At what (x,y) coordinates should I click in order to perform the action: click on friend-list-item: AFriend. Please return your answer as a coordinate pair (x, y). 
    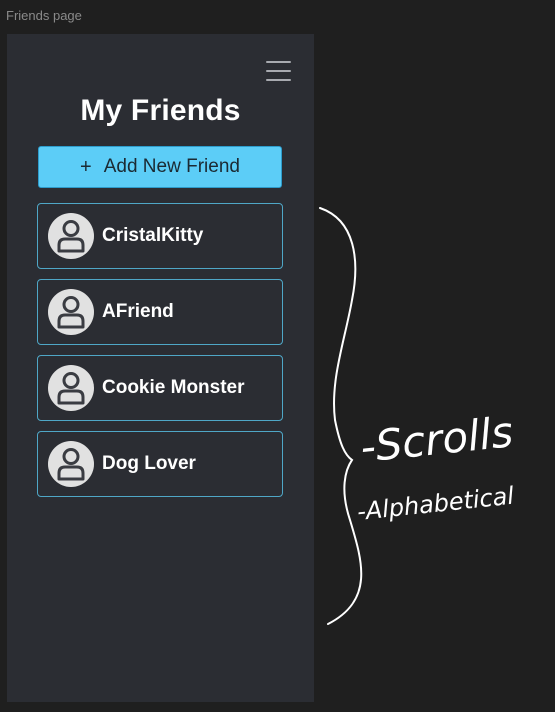
    Looking at the image, I should click on (160, 312).